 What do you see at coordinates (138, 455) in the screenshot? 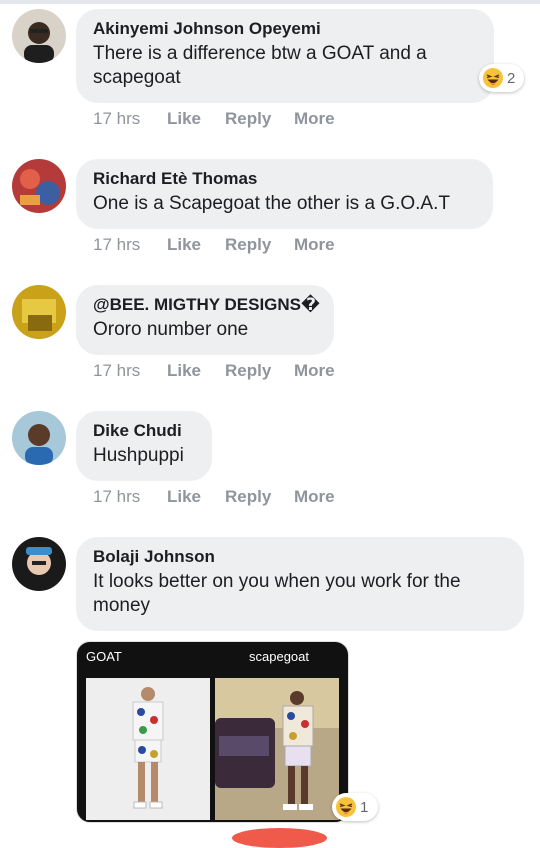
I see `comment-text: Hushpuppi` at bounding box center [138, 455].